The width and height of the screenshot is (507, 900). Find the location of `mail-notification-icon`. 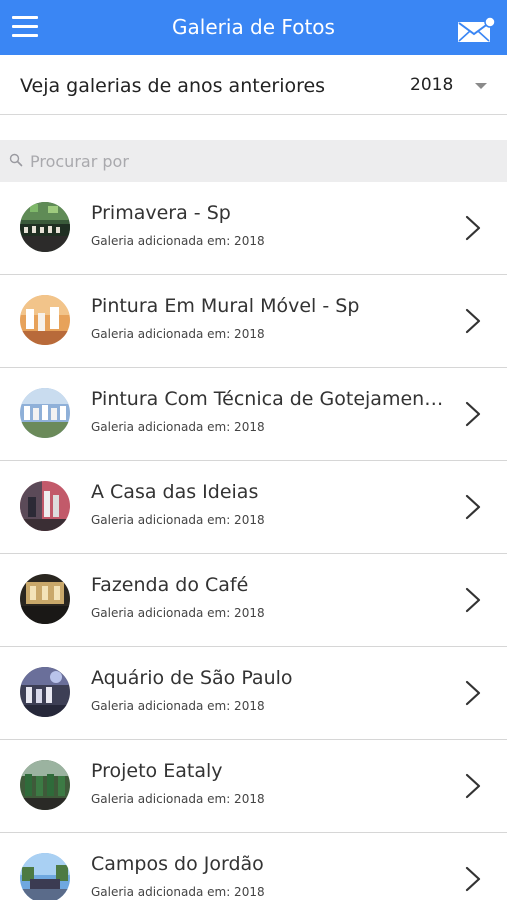

mail-notification-icon is located at coordinates (476, 31).